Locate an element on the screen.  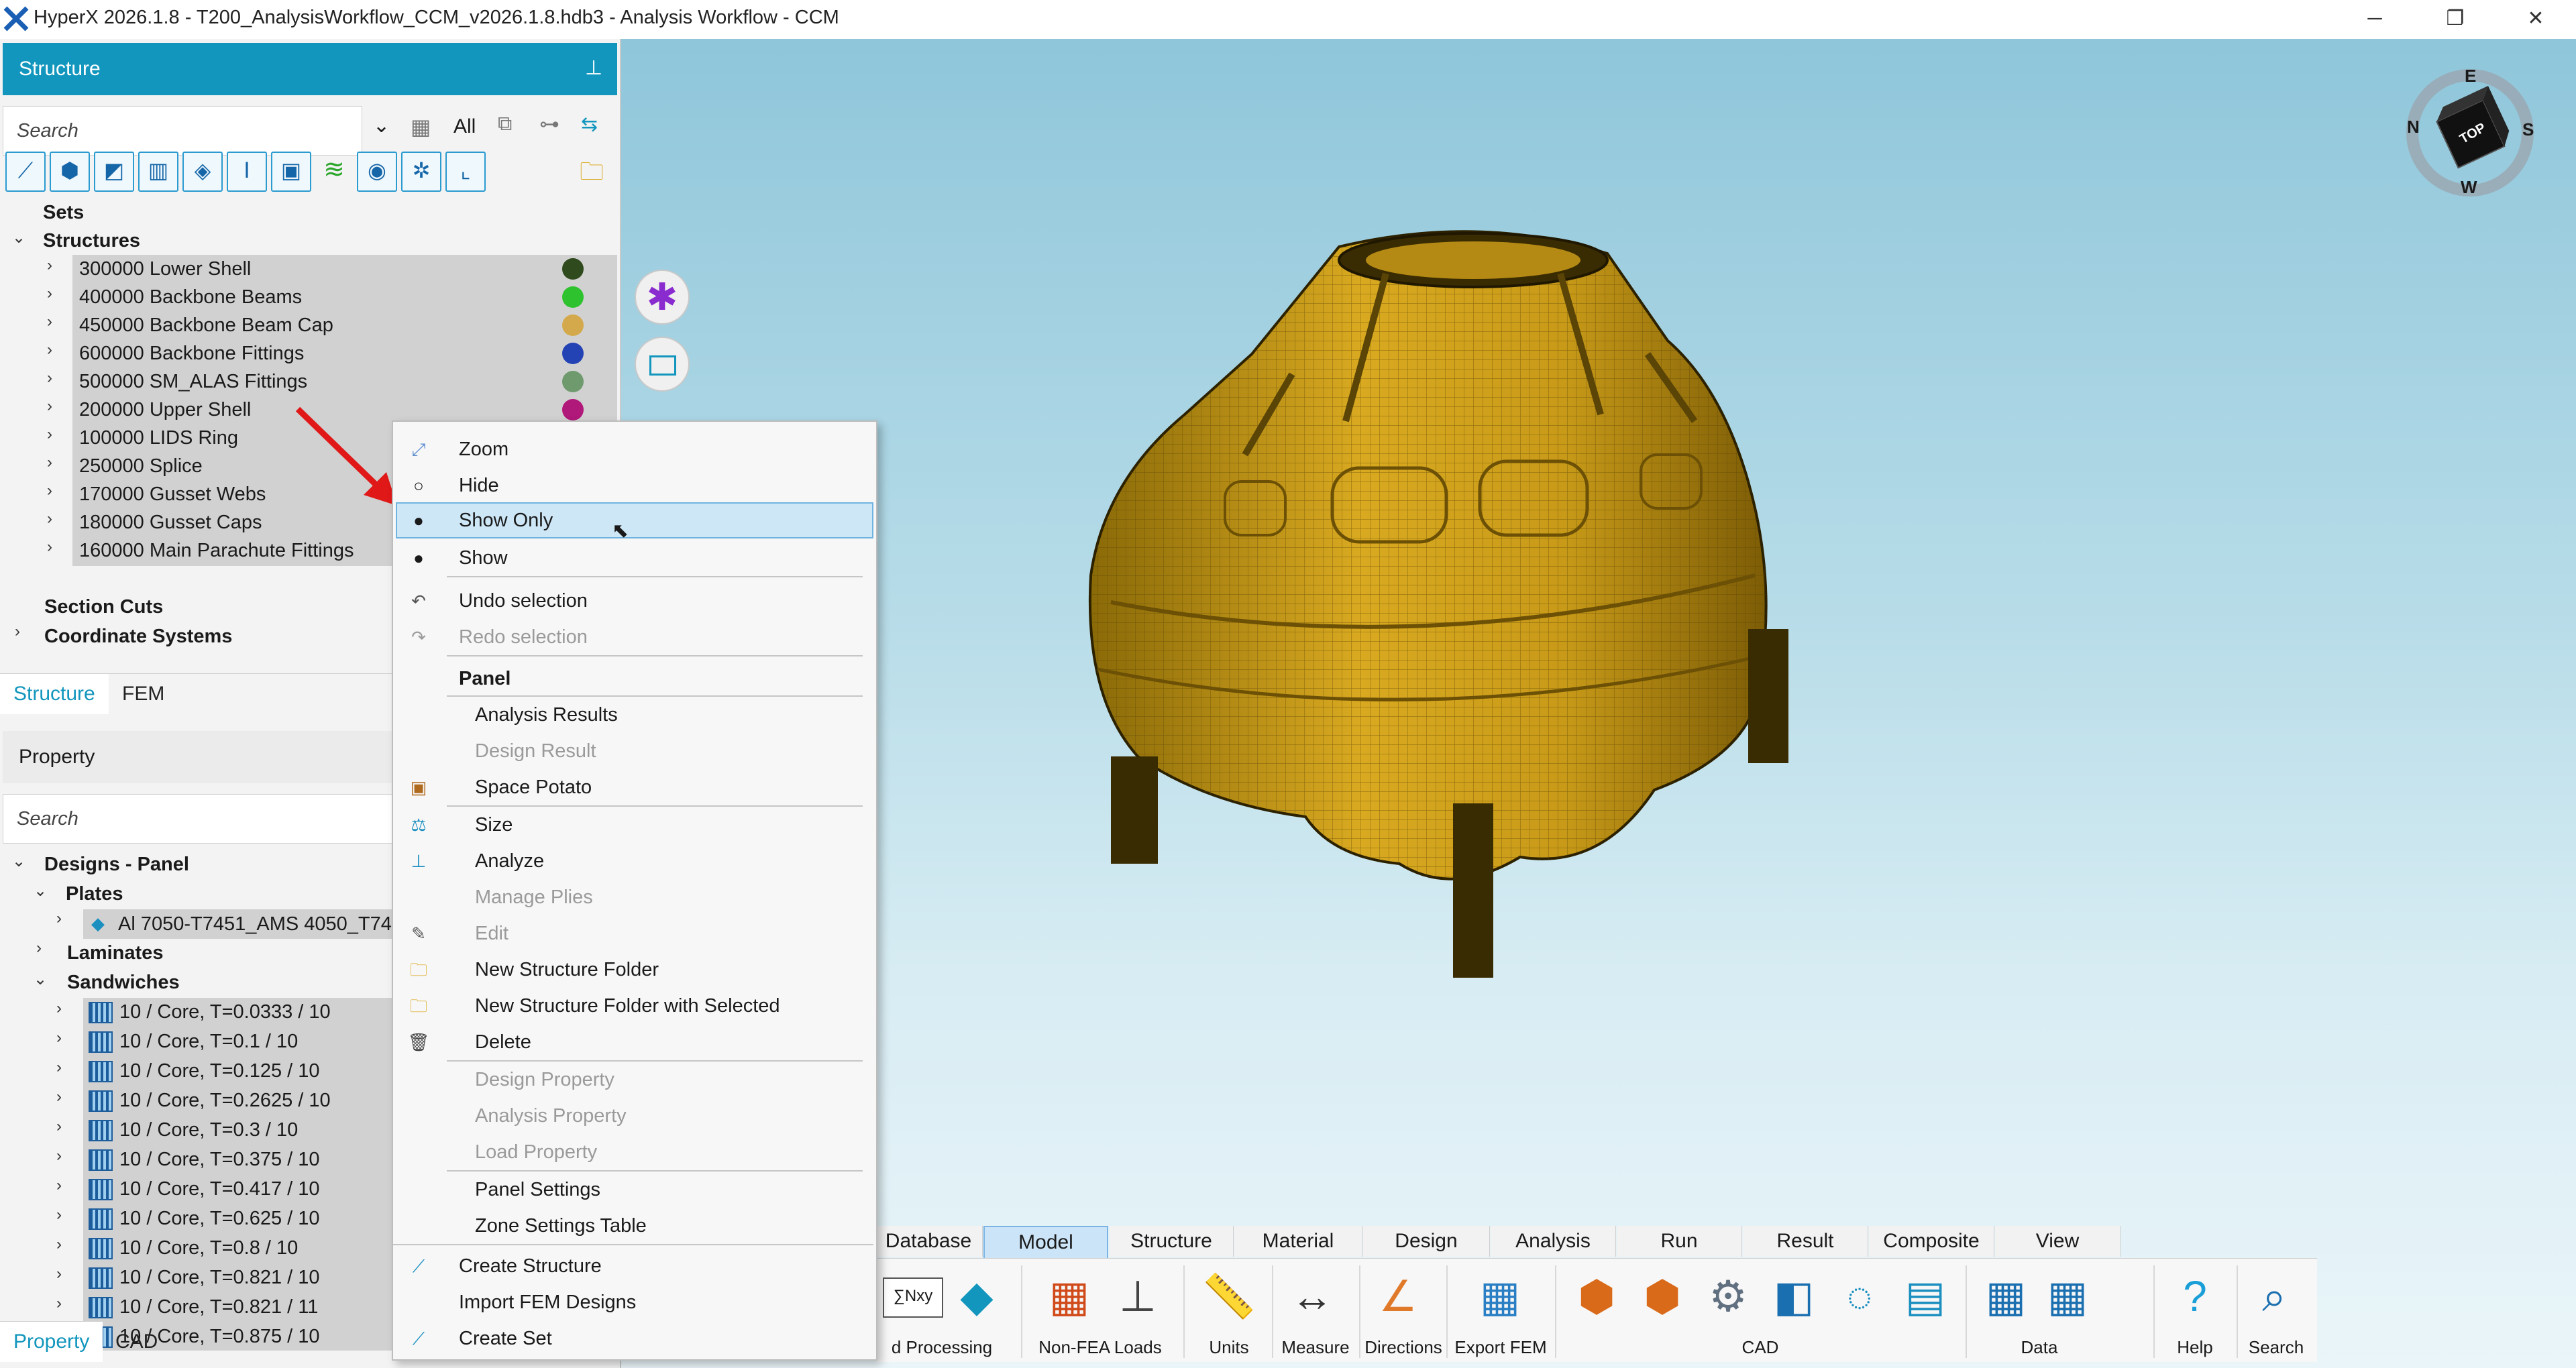
plate-item-selected: ◆ Al 7050-T7451_AMS 4050_T745 is located at coordinates (239, 924).